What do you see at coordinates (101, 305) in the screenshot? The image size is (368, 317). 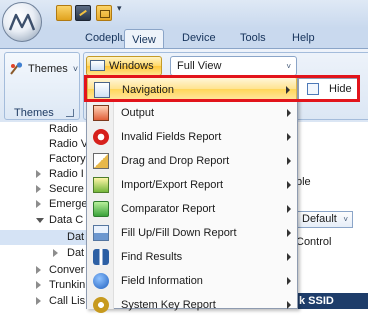 I see `key-icon` at bounding box center [101, 305].